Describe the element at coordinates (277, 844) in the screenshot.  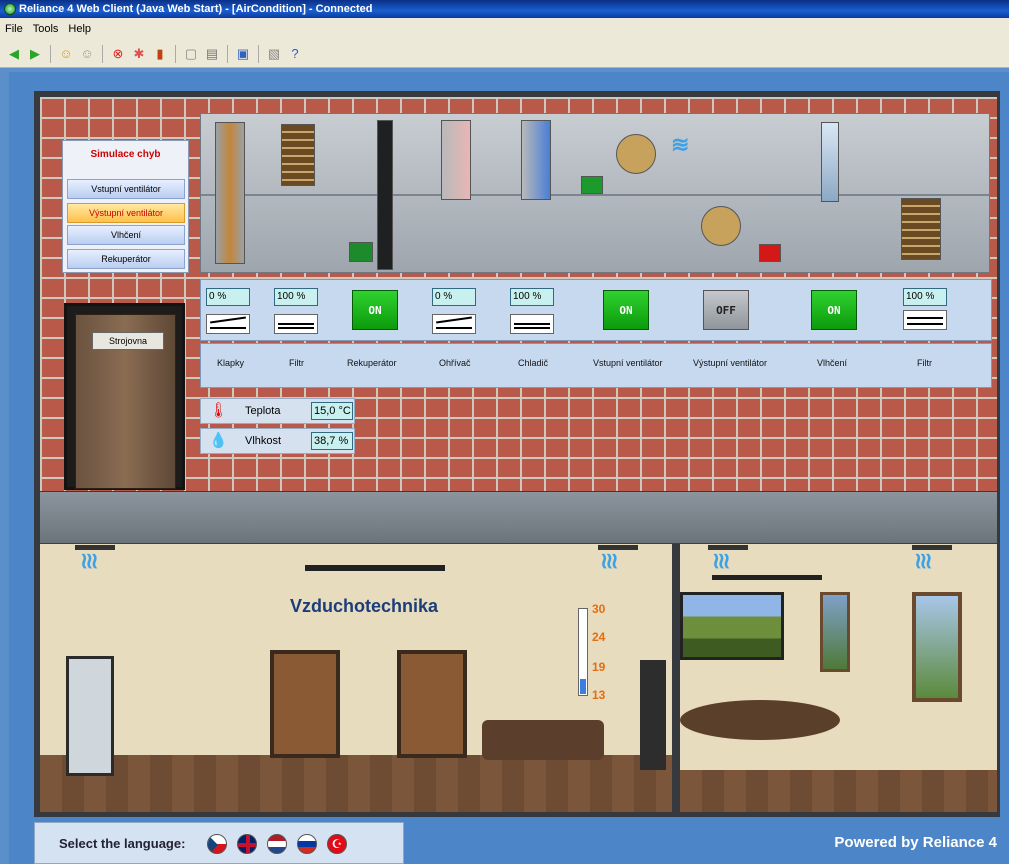
I see `dutch-flag-icon` at that location.